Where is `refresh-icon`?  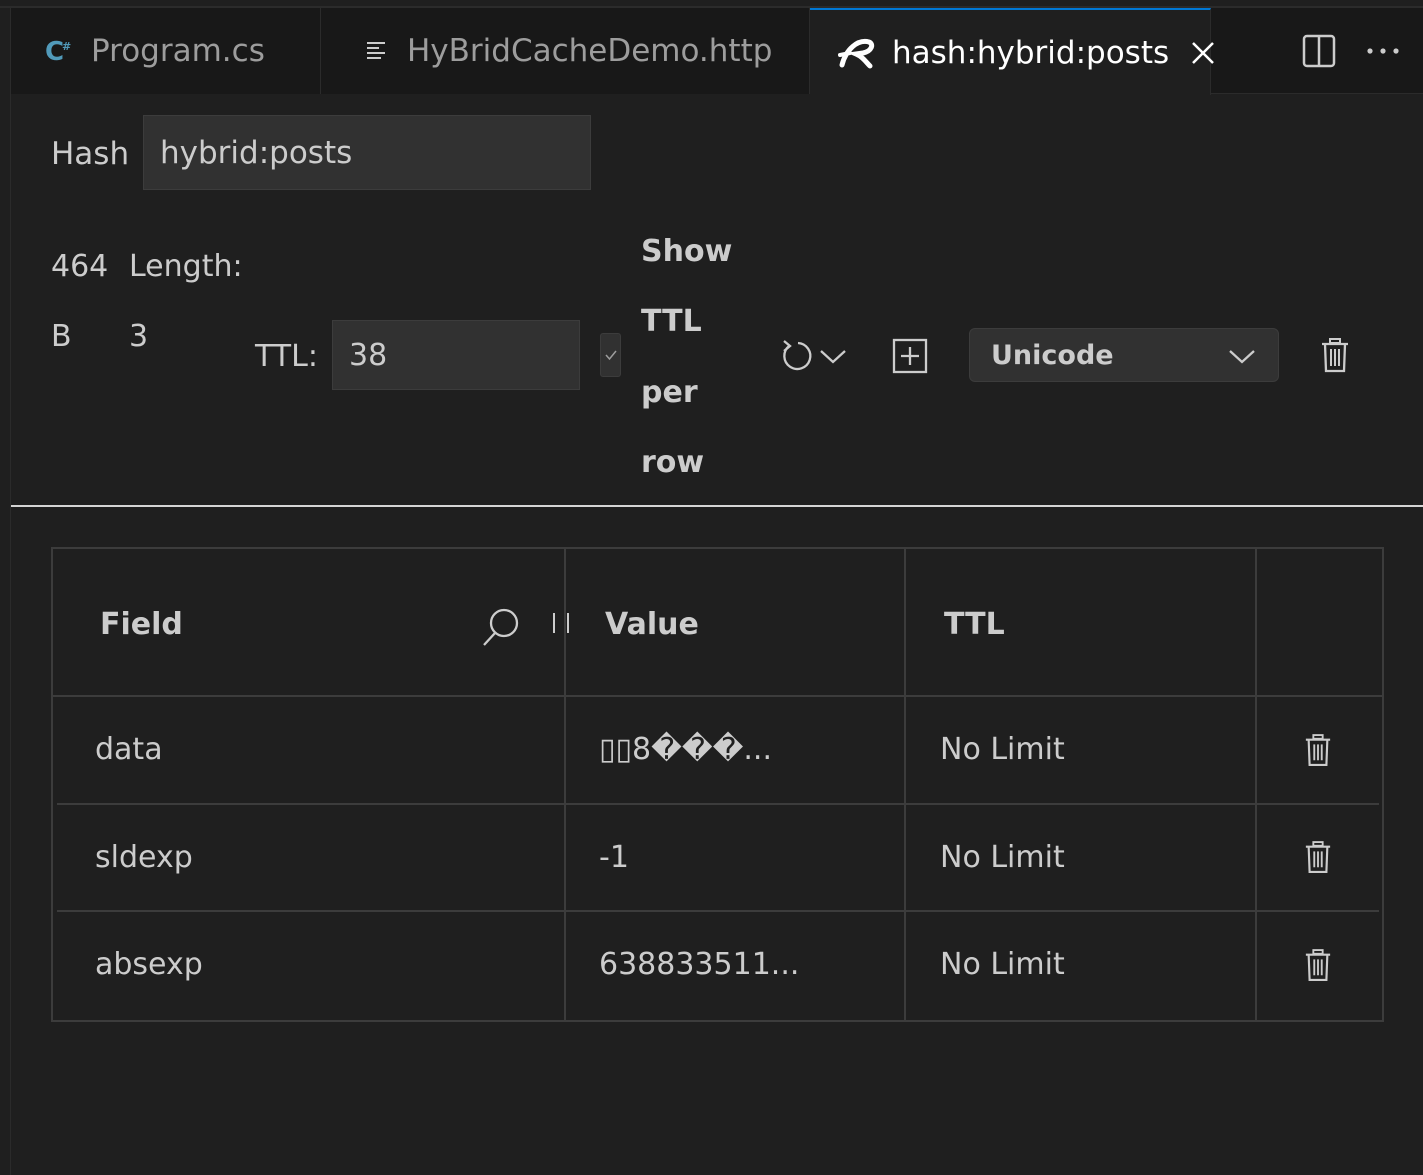
refresh-icon is located at coordinates (797, 355).